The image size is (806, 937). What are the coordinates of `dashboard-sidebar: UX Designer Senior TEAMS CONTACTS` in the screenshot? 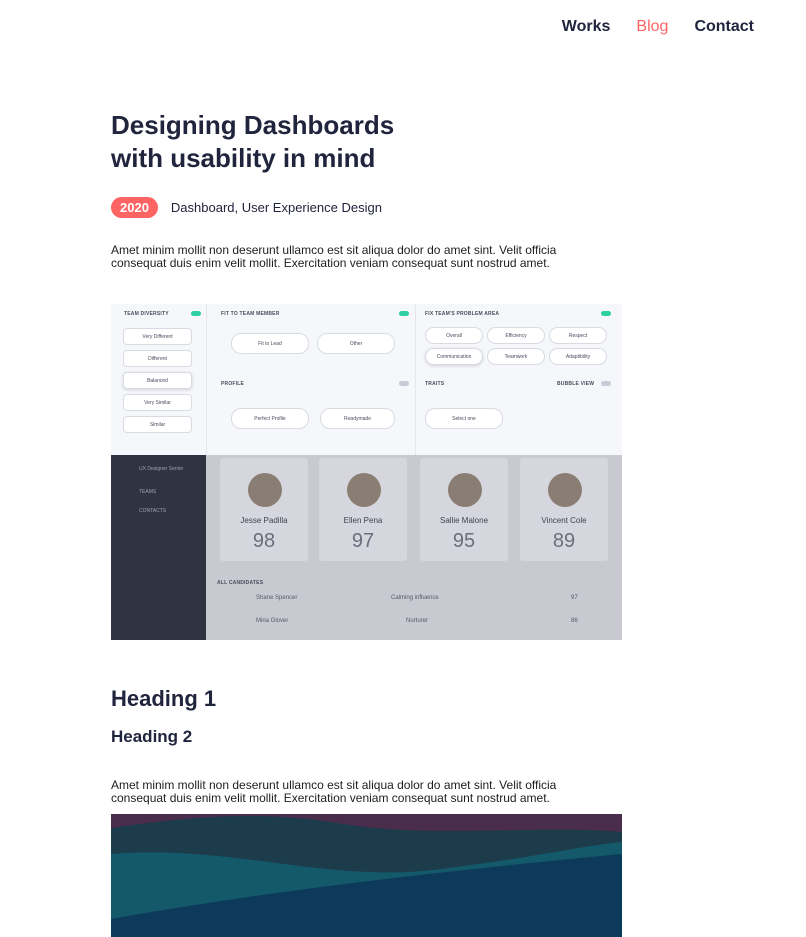 It's located at (158, 547).